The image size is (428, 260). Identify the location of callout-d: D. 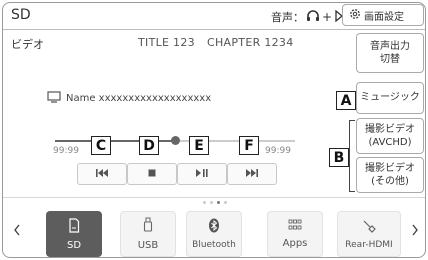
(149, 145).